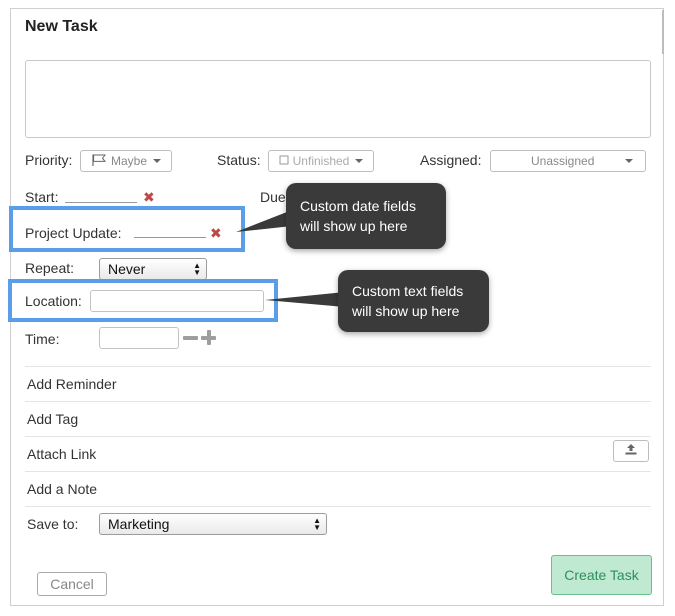  I want to click on plus-icon, so click(208, 337).